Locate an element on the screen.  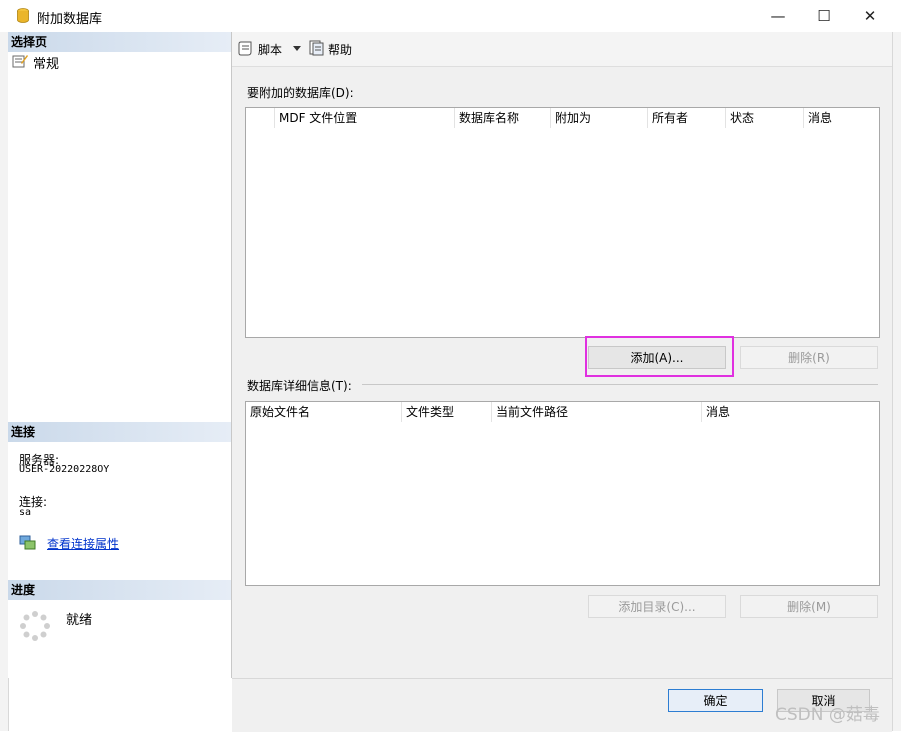
minimize-button: — is located at coordinates (778, 16).